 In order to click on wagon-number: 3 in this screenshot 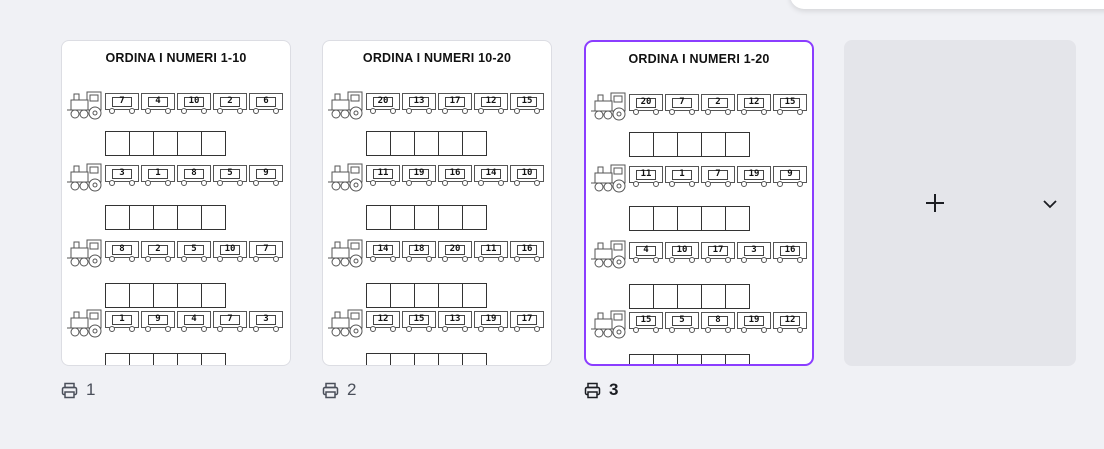, I will do `click(754, 250)`.